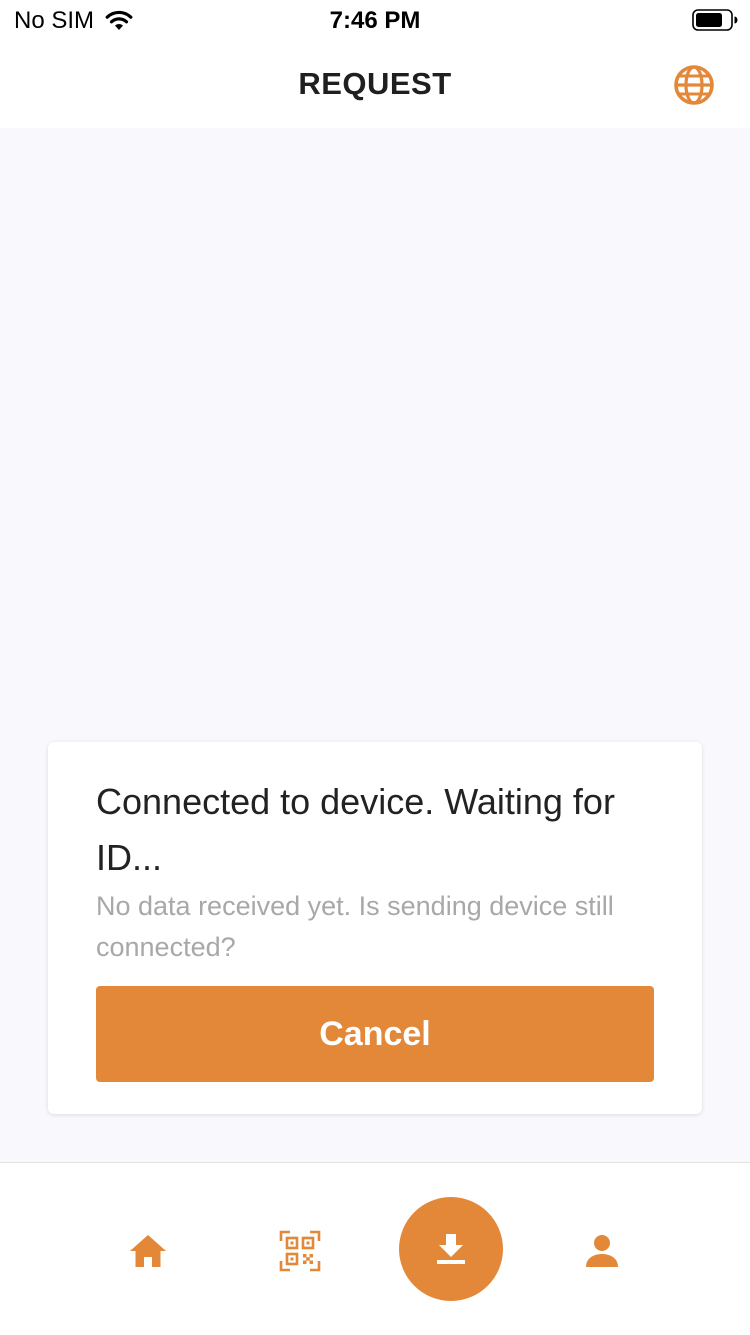  I want to click on status-bar: No SIM 7:46 PM, so click(375, 20).